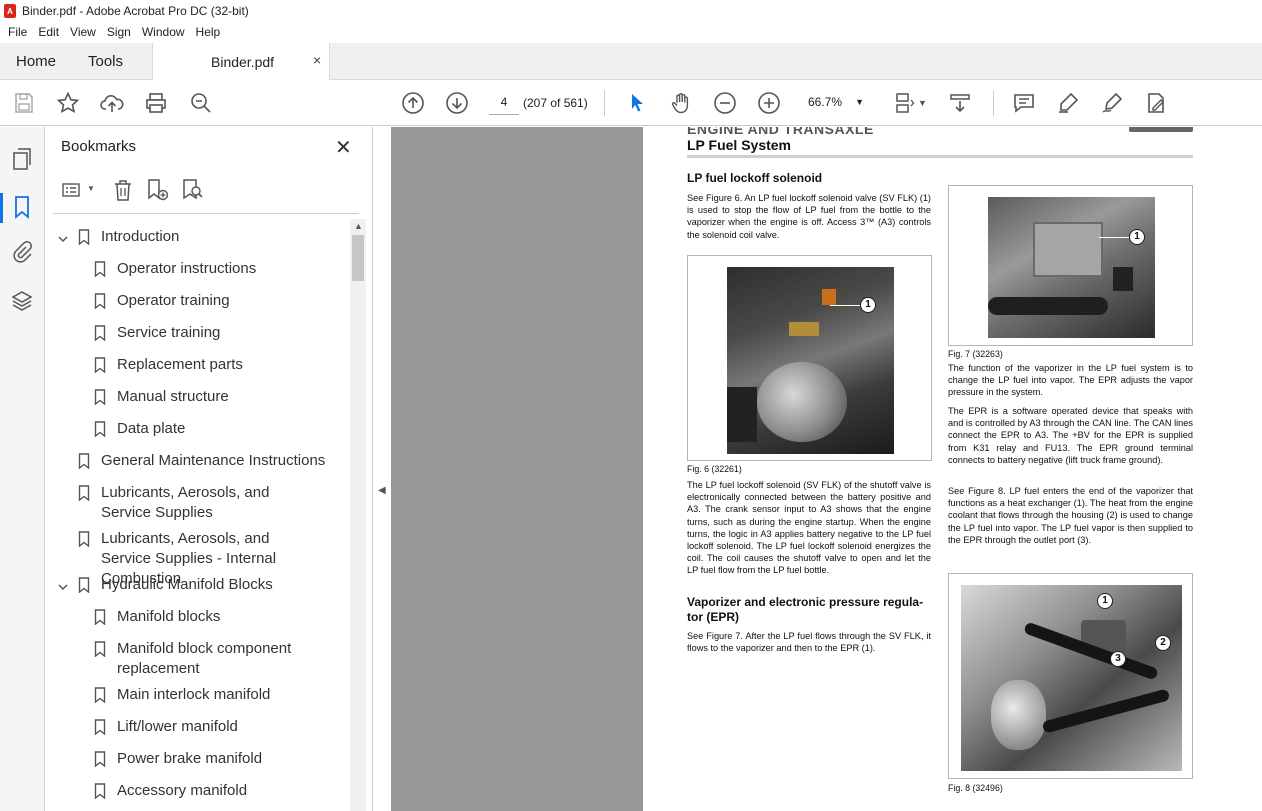  Describe the element at coordinates (317, 60) in the screenshot. I see `tab-close-icon: ×` at that location.